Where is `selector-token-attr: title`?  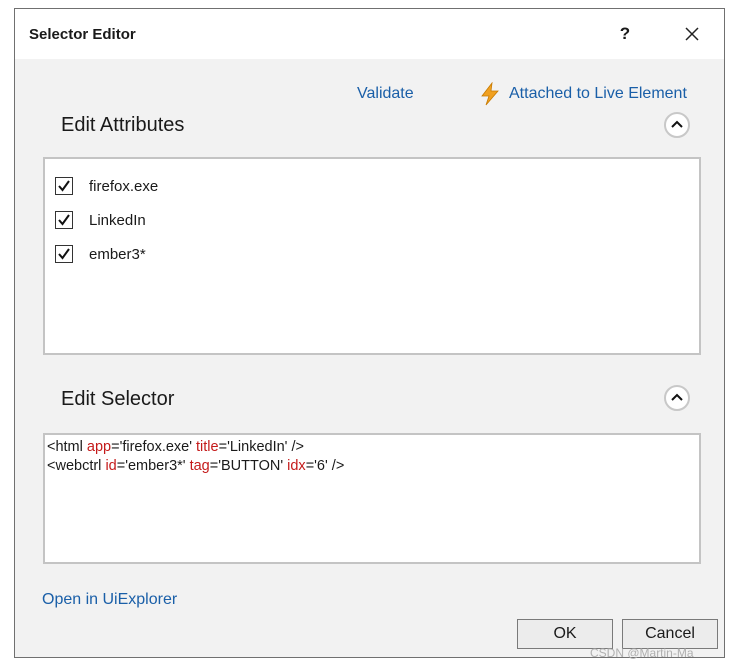 selector-token-attr: title is located at coordinates (207, 447).